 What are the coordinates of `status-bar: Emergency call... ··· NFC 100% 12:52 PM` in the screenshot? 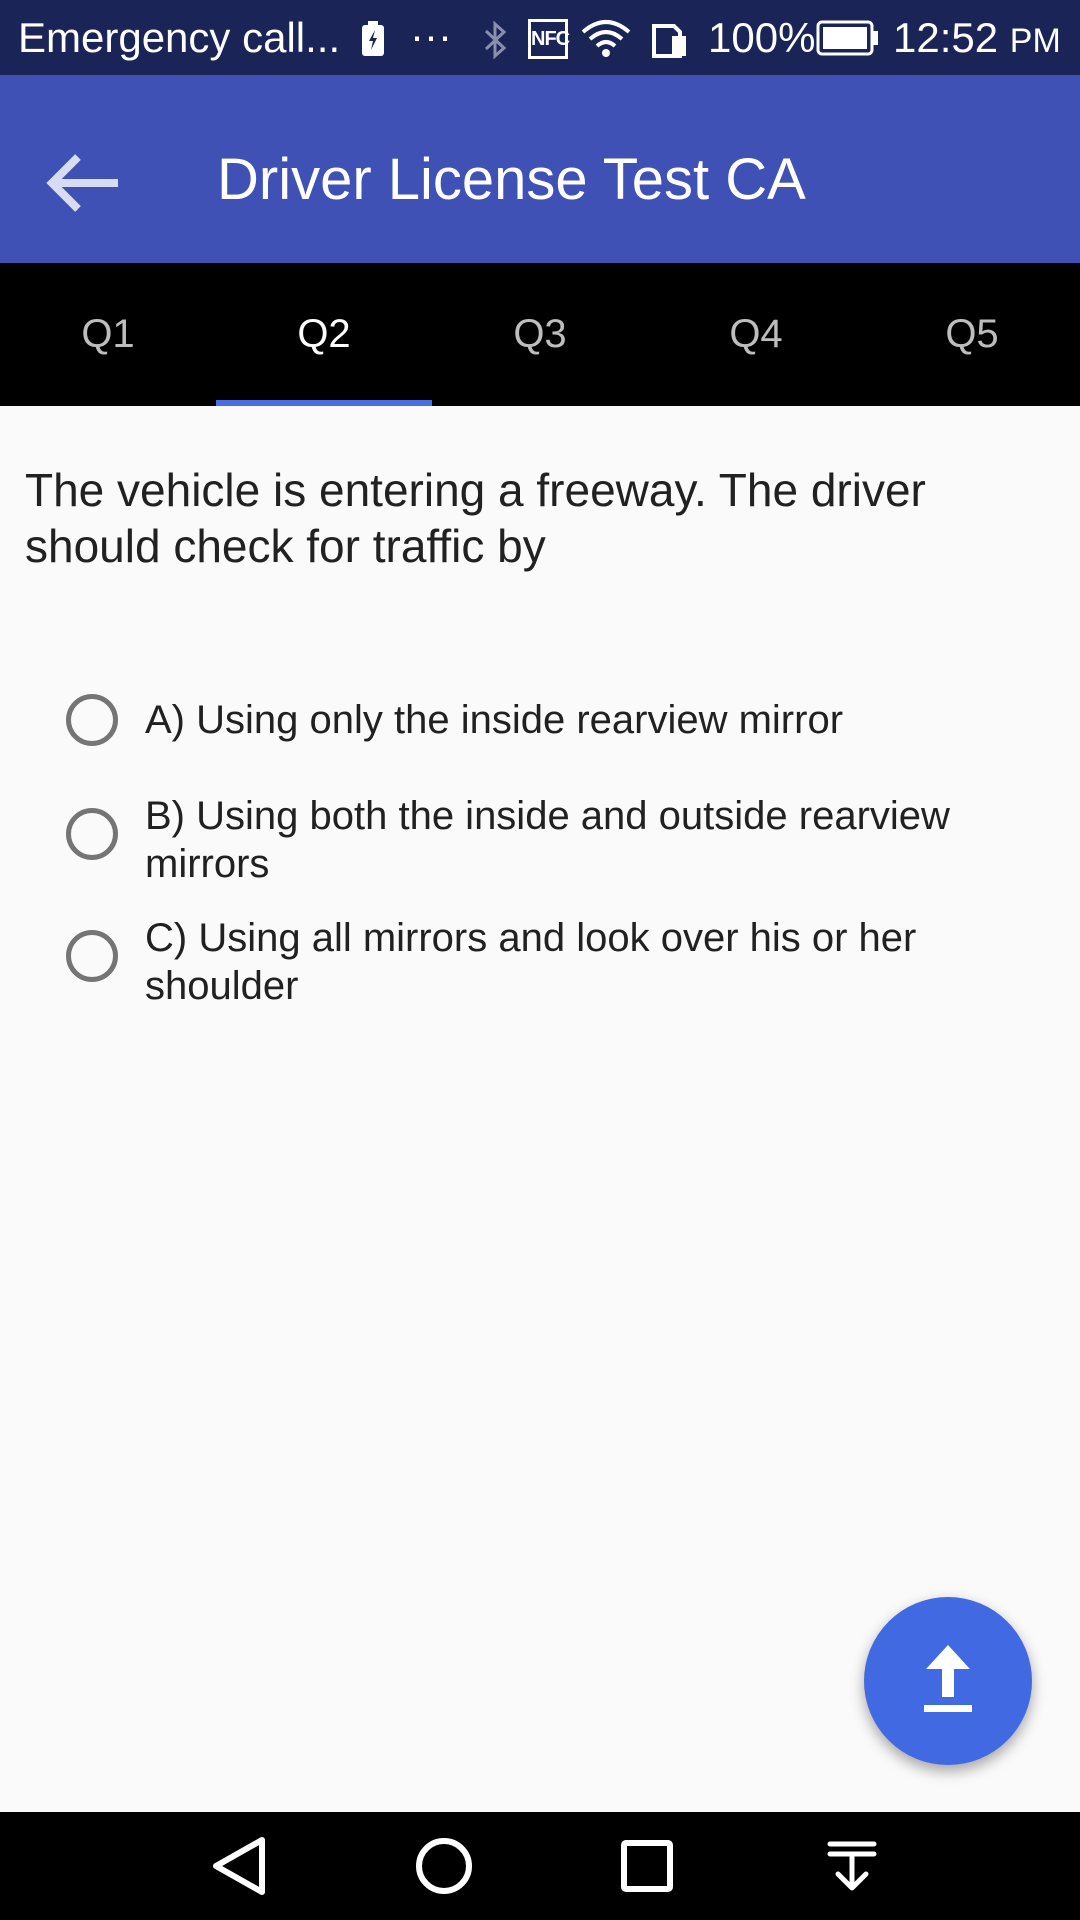 It's located at (540, 37).